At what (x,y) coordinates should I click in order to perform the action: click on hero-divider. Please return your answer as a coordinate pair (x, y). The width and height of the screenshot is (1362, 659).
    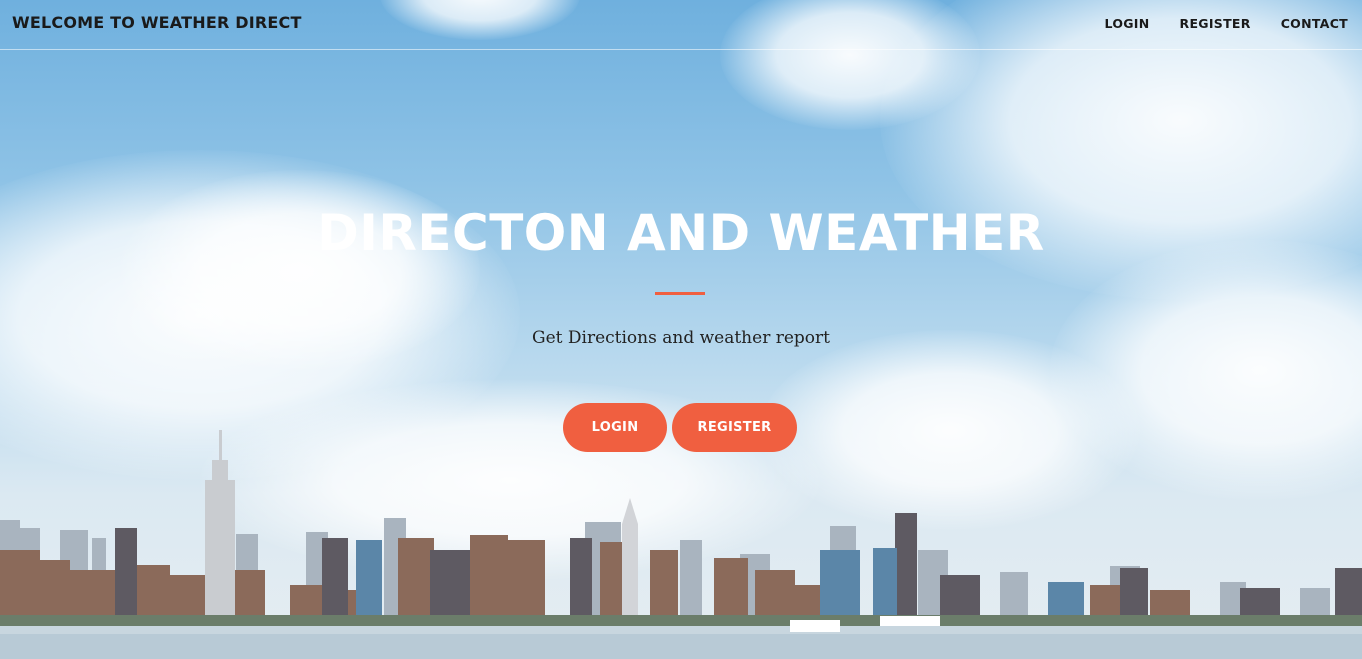
    Looking at the image, I should click on (680, 293).